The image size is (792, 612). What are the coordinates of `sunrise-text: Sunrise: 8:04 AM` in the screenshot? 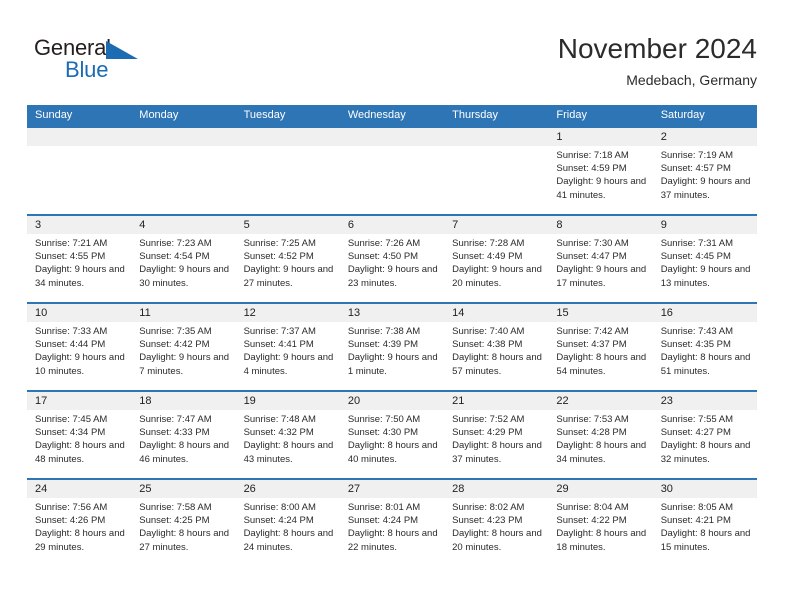 It's located at (592, 507).